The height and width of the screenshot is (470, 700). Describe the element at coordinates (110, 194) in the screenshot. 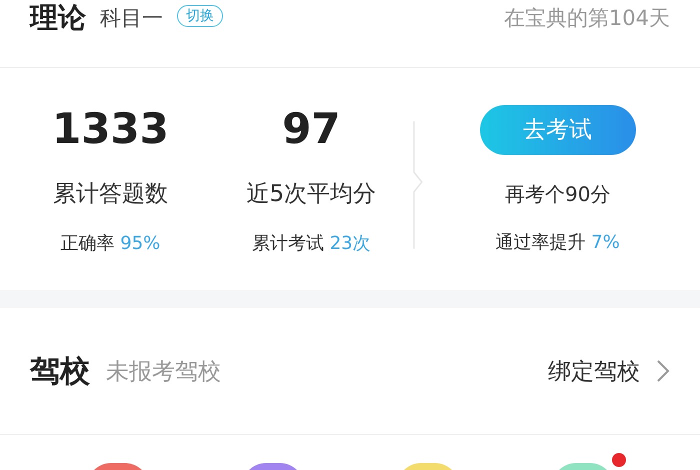

I see `stat-label: 累计答题数` at that location.